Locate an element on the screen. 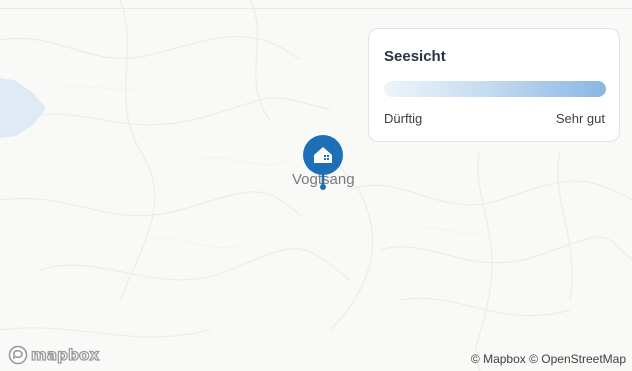 Image resolution: width=632 pixels, height=371 pixels. water-area is located at coordinates (23, 108).